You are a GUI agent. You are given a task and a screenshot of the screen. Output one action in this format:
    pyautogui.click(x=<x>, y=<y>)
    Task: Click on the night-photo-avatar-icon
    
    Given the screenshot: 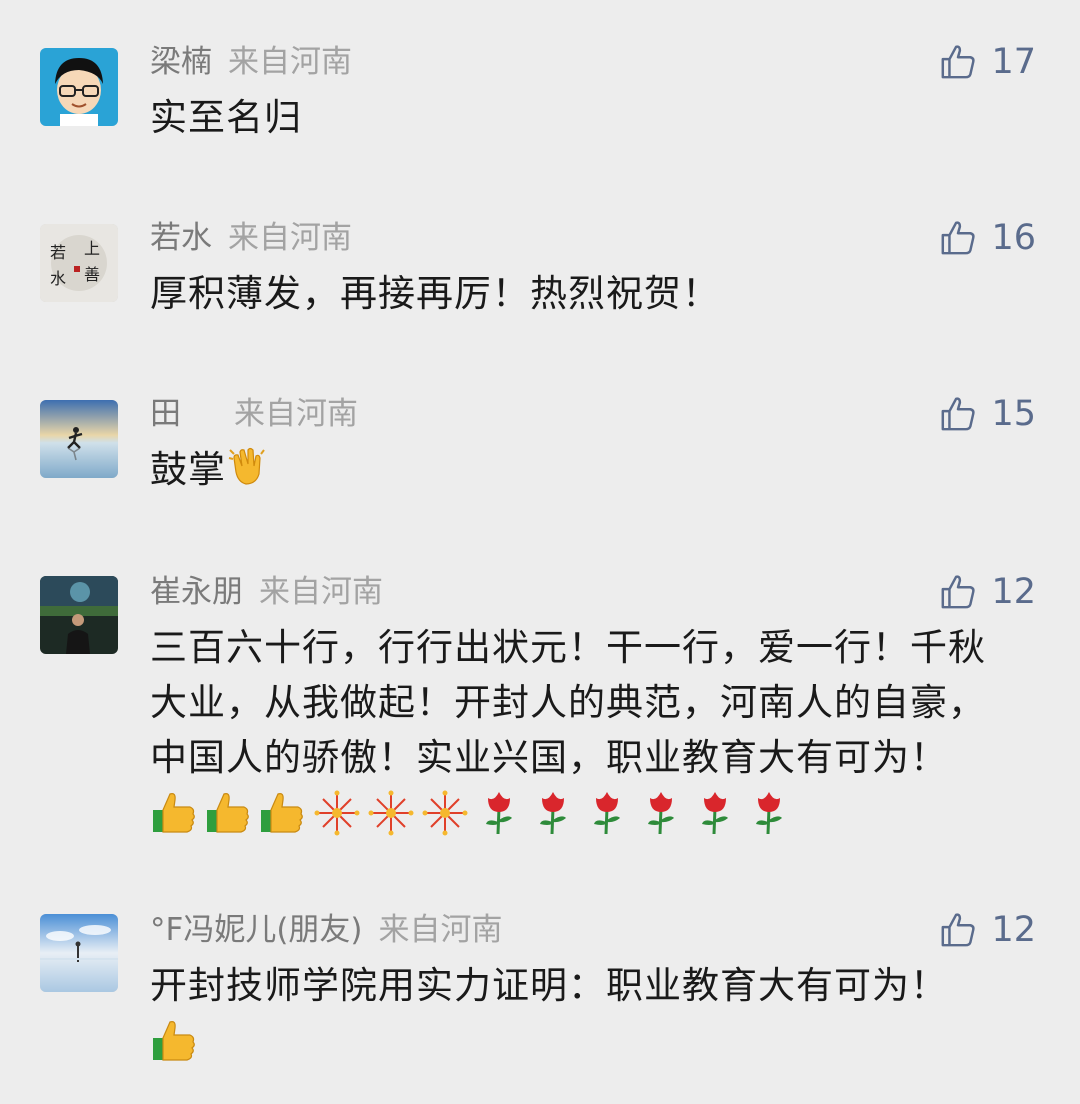 What is the action you would take?
    pyautogui.click(x=79, y=615)
    